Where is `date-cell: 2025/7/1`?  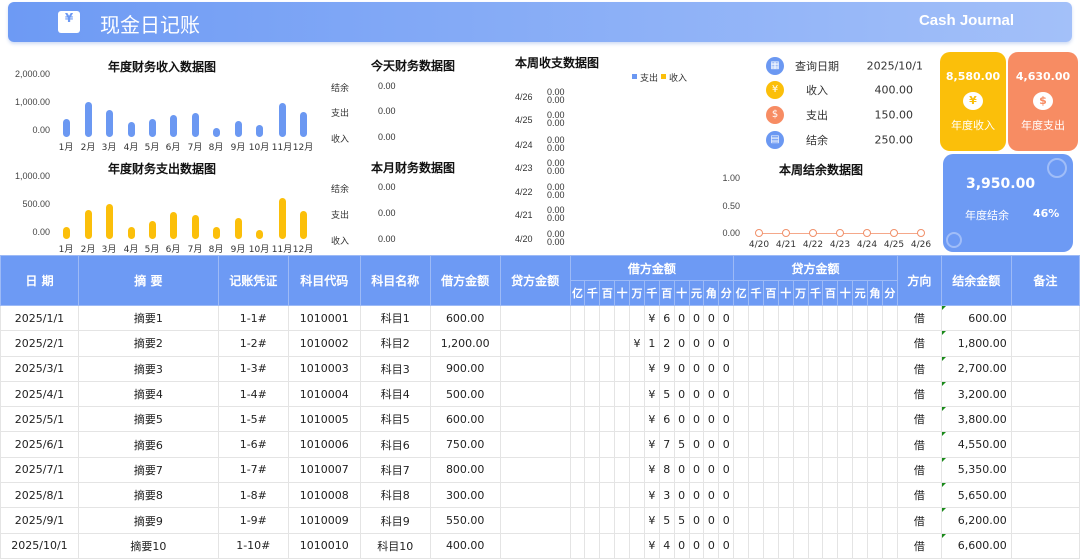
date-cell: 2025/7/1 is located at coordinates (39, 470).